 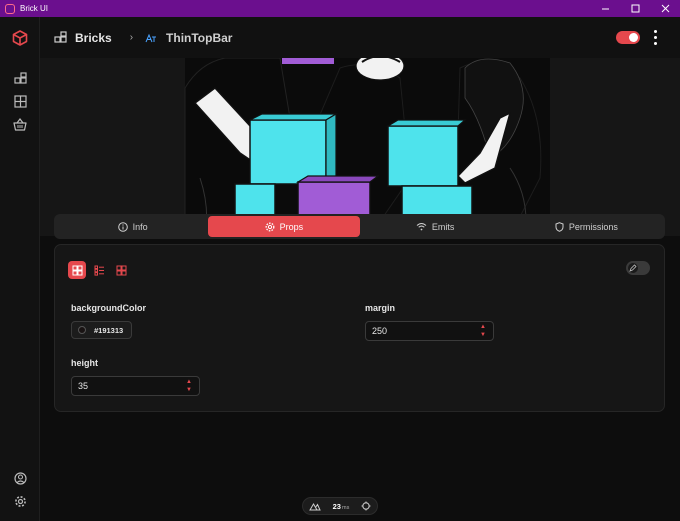 What do you see at coordinates (131, 37) in the screenshot?
I see `chevron-right-icon: ›` at bounding box center [131, 37].